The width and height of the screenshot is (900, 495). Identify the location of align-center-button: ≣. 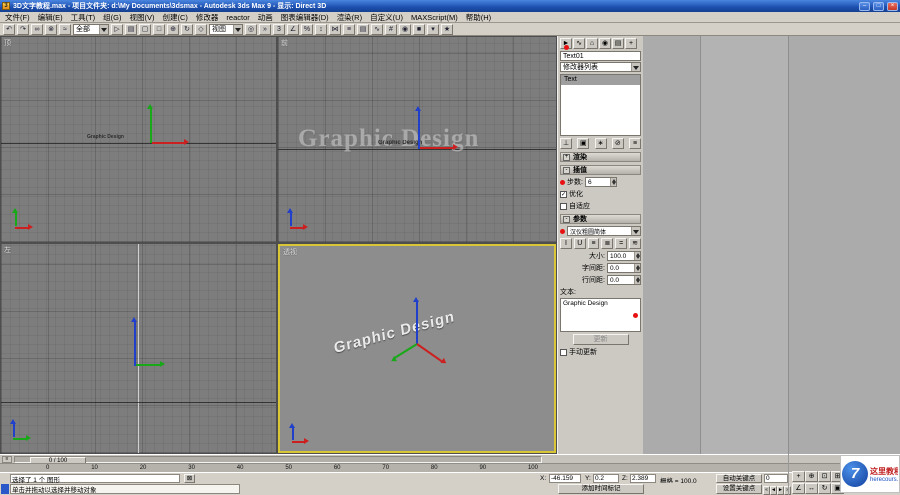
(607, 243).